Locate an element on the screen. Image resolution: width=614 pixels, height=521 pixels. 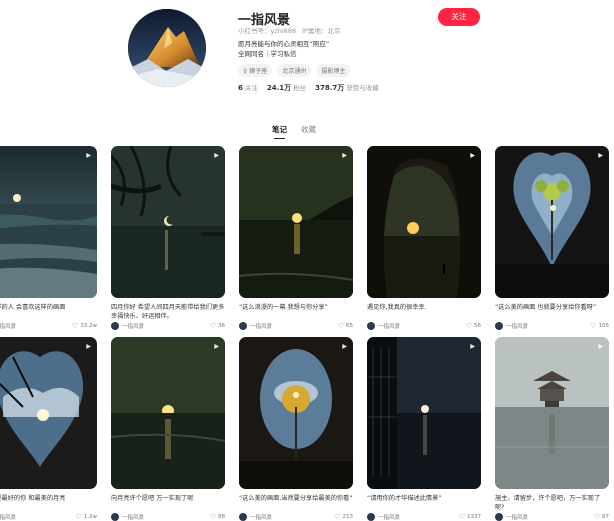
like-count: 33.2w is located at coordinates (88, 326).